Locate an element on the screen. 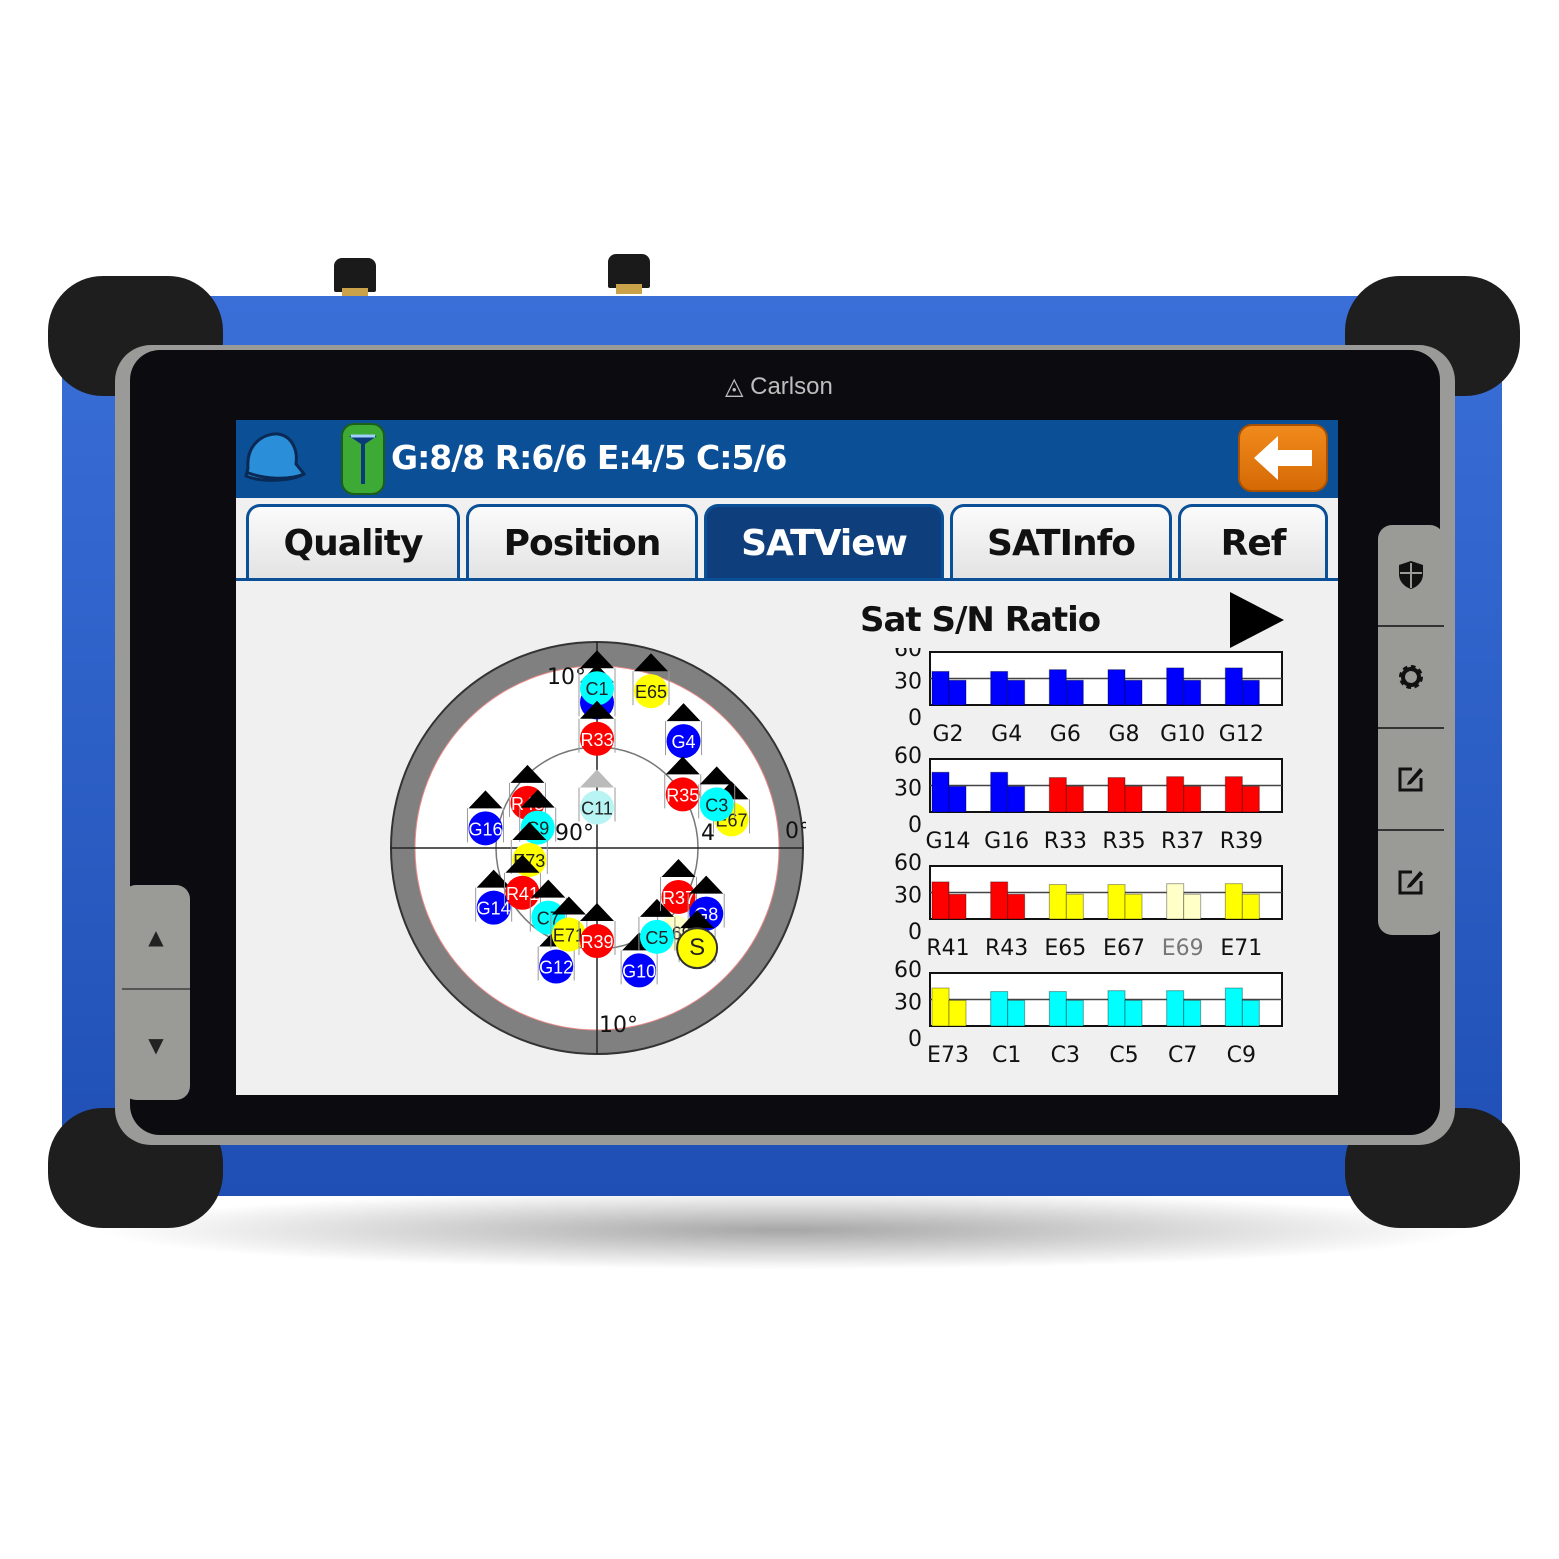 This screenshot has width=1559, height=1559. brand-logo: ◬ Carlson is located at coordinates (779, 386).